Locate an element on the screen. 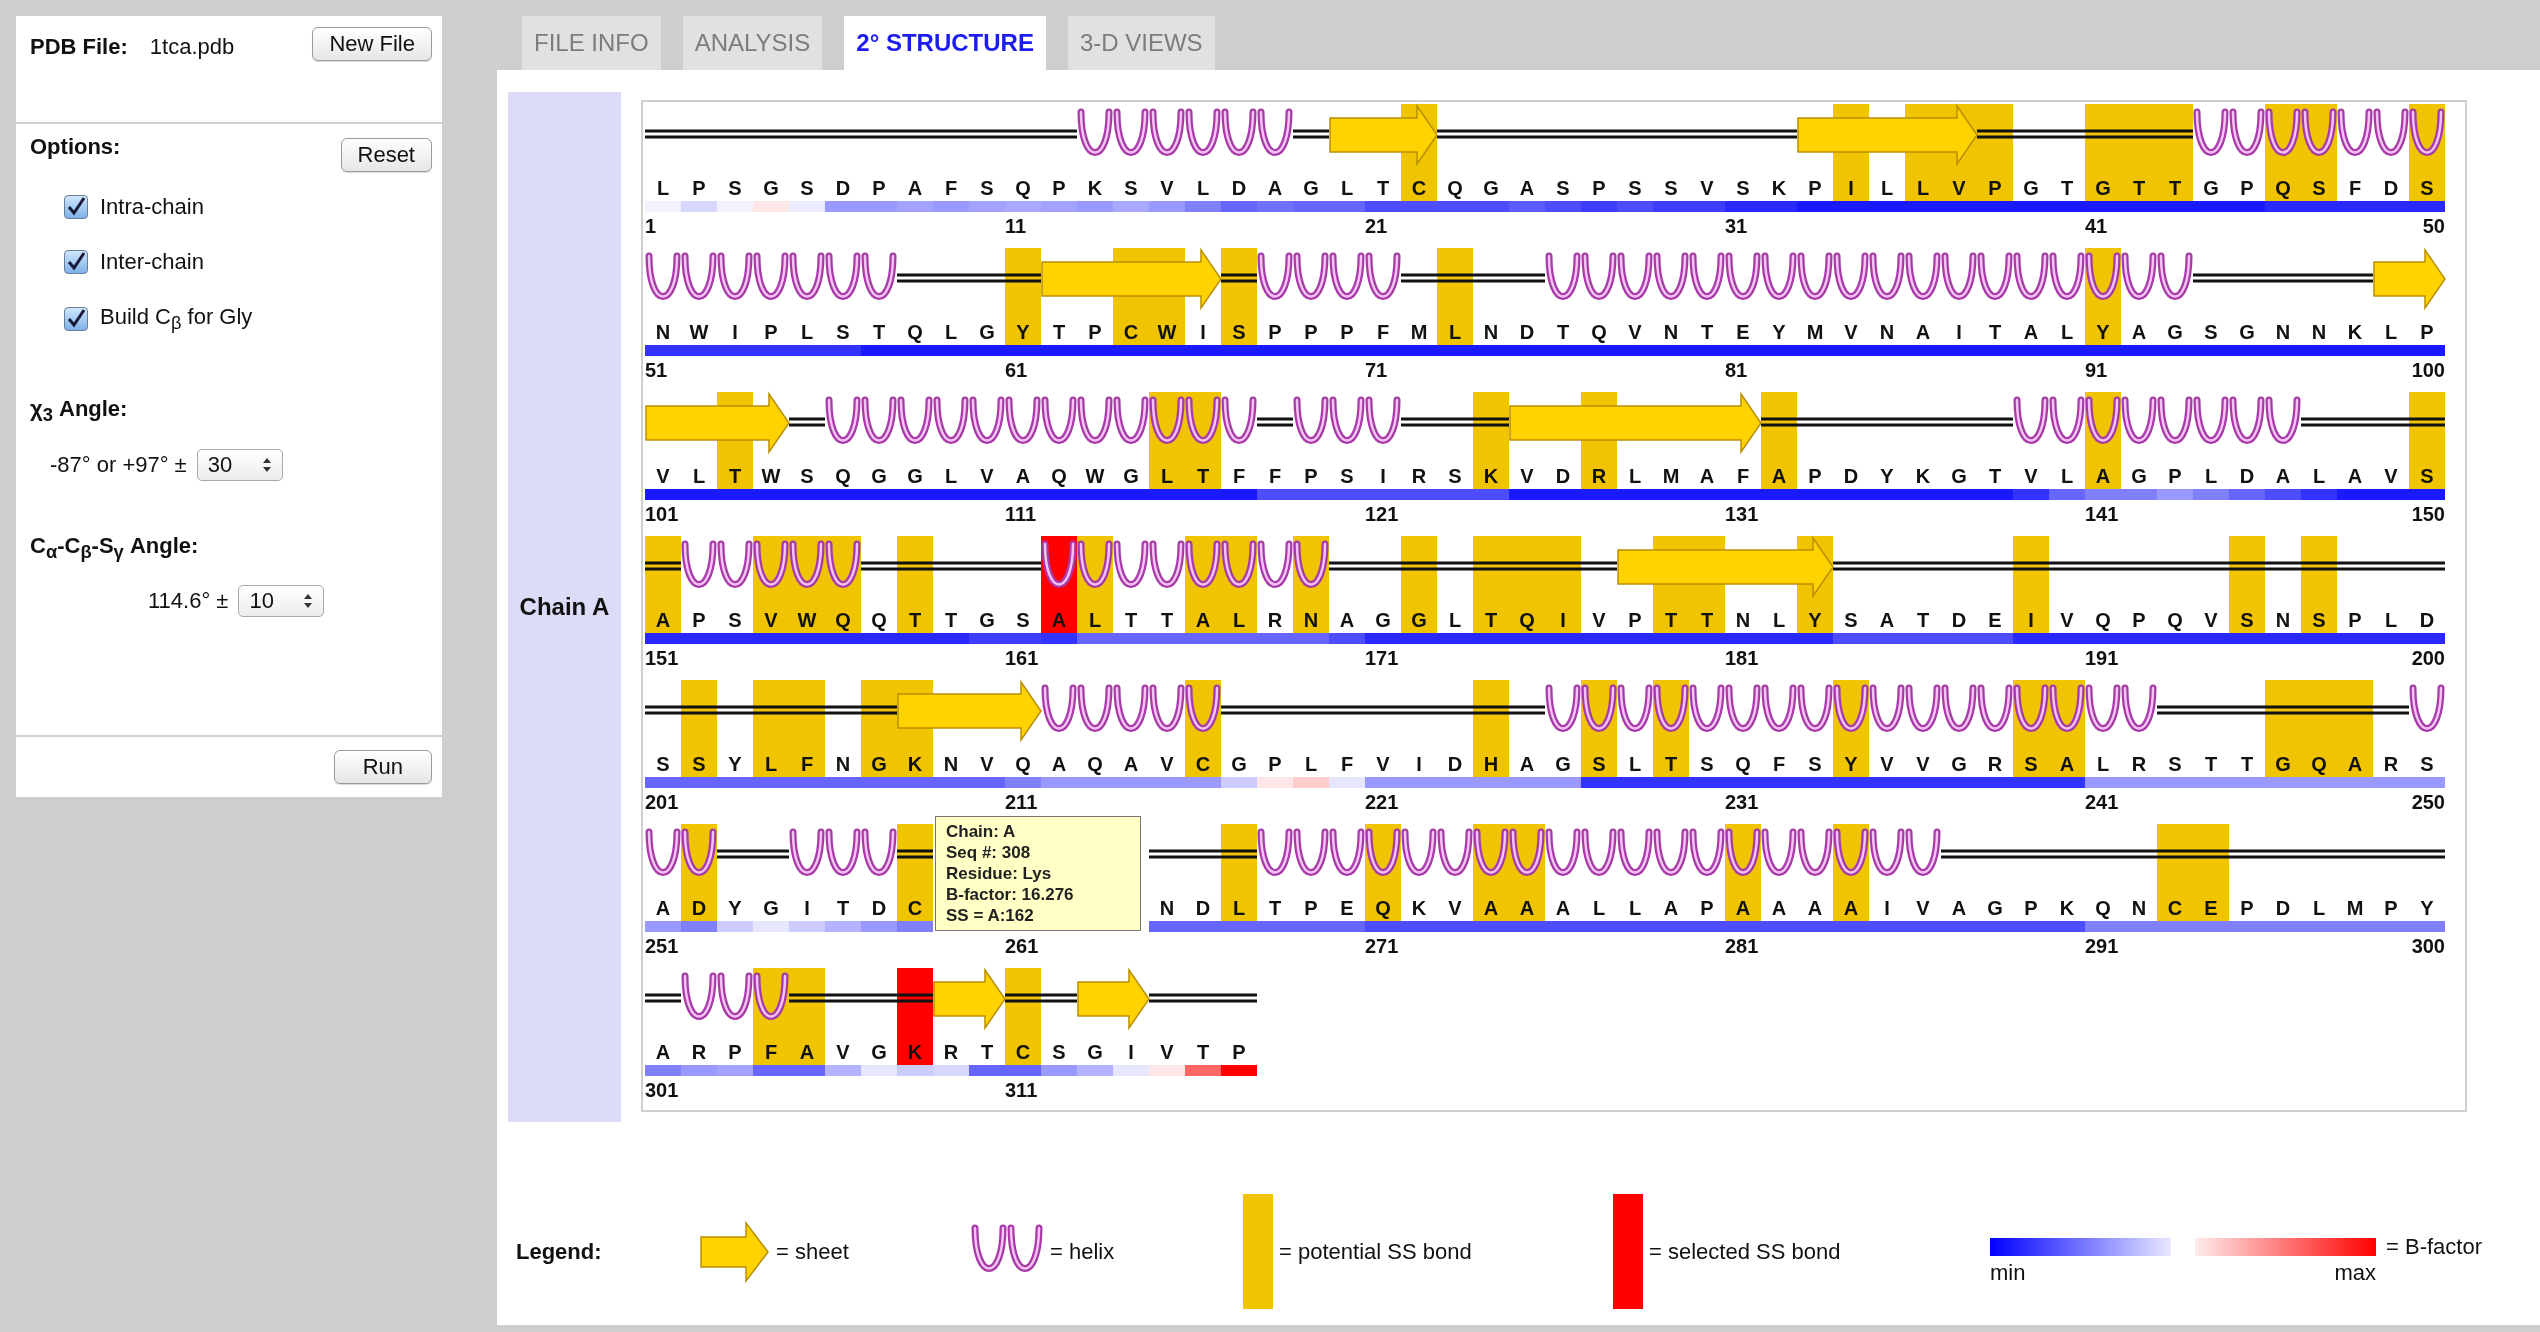 The height and width of the screenshot is (1332, 2540). legend-label: = B-factor is located at coordinates (2434, 1246).